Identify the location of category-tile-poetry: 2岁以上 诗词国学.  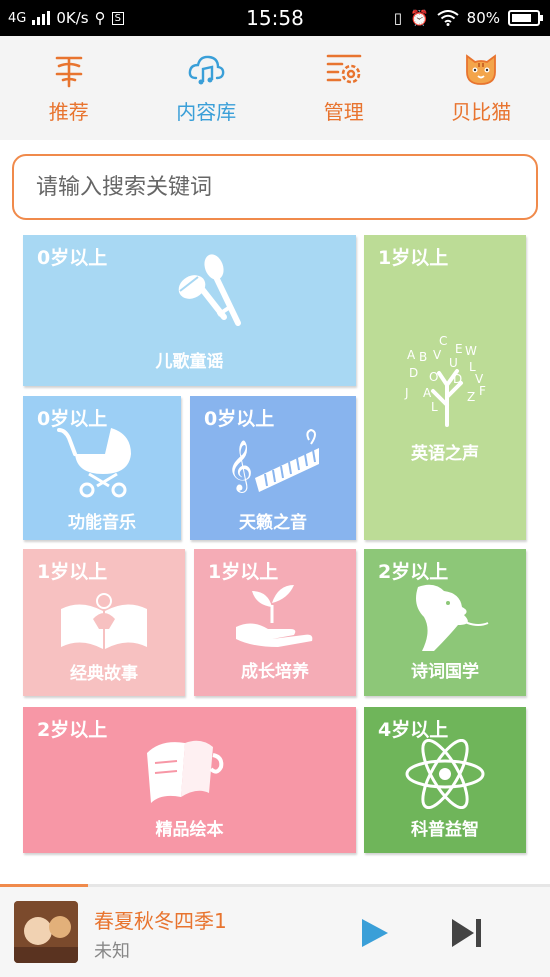
(445, 622).